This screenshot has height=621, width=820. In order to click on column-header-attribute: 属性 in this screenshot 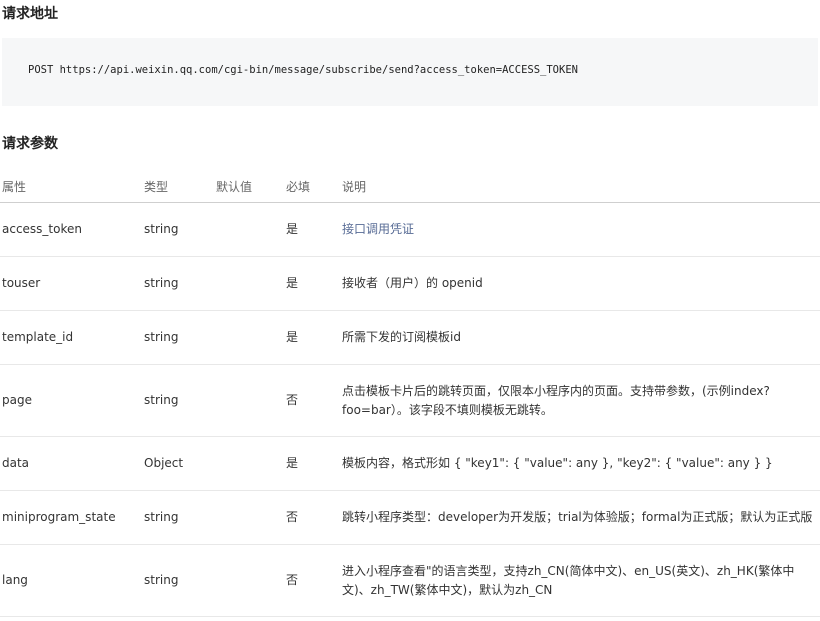, I will do `click(71, 186)`.